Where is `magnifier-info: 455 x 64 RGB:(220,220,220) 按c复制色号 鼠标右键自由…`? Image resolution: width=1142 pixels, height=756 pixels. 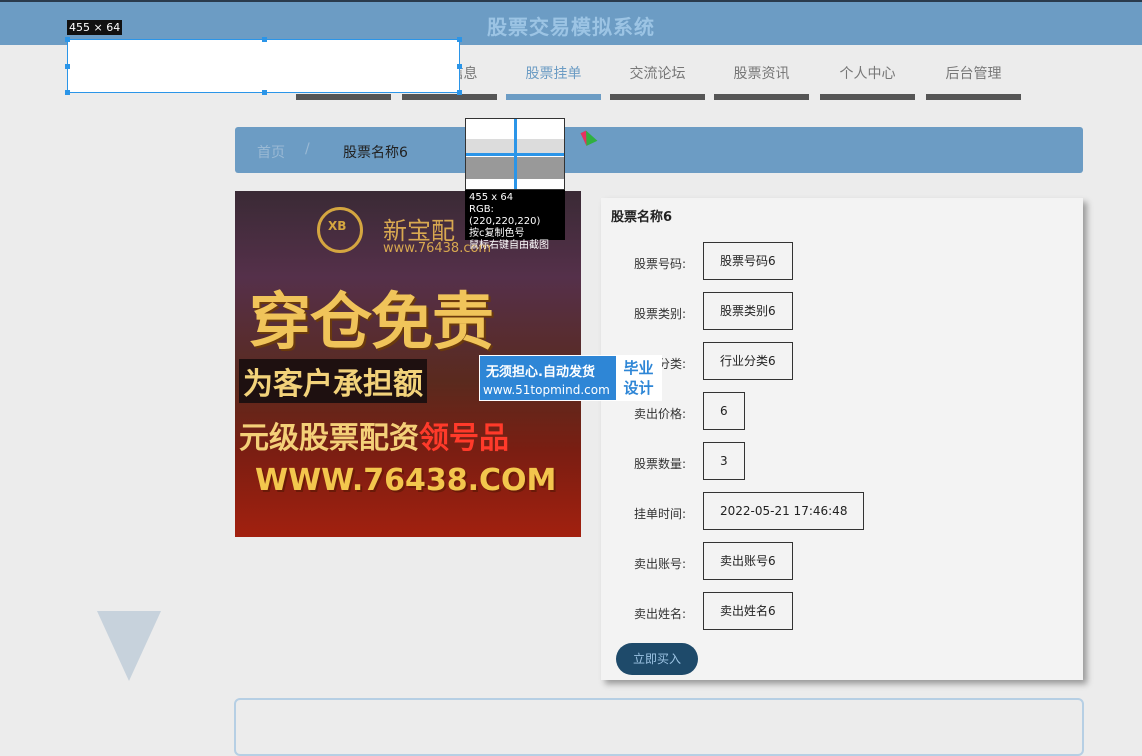 magnifier-info: 455 x 64 RGB:(220,220,220) 按c复制色号 鼠标右键自由… is located at coordinates (515, 220).